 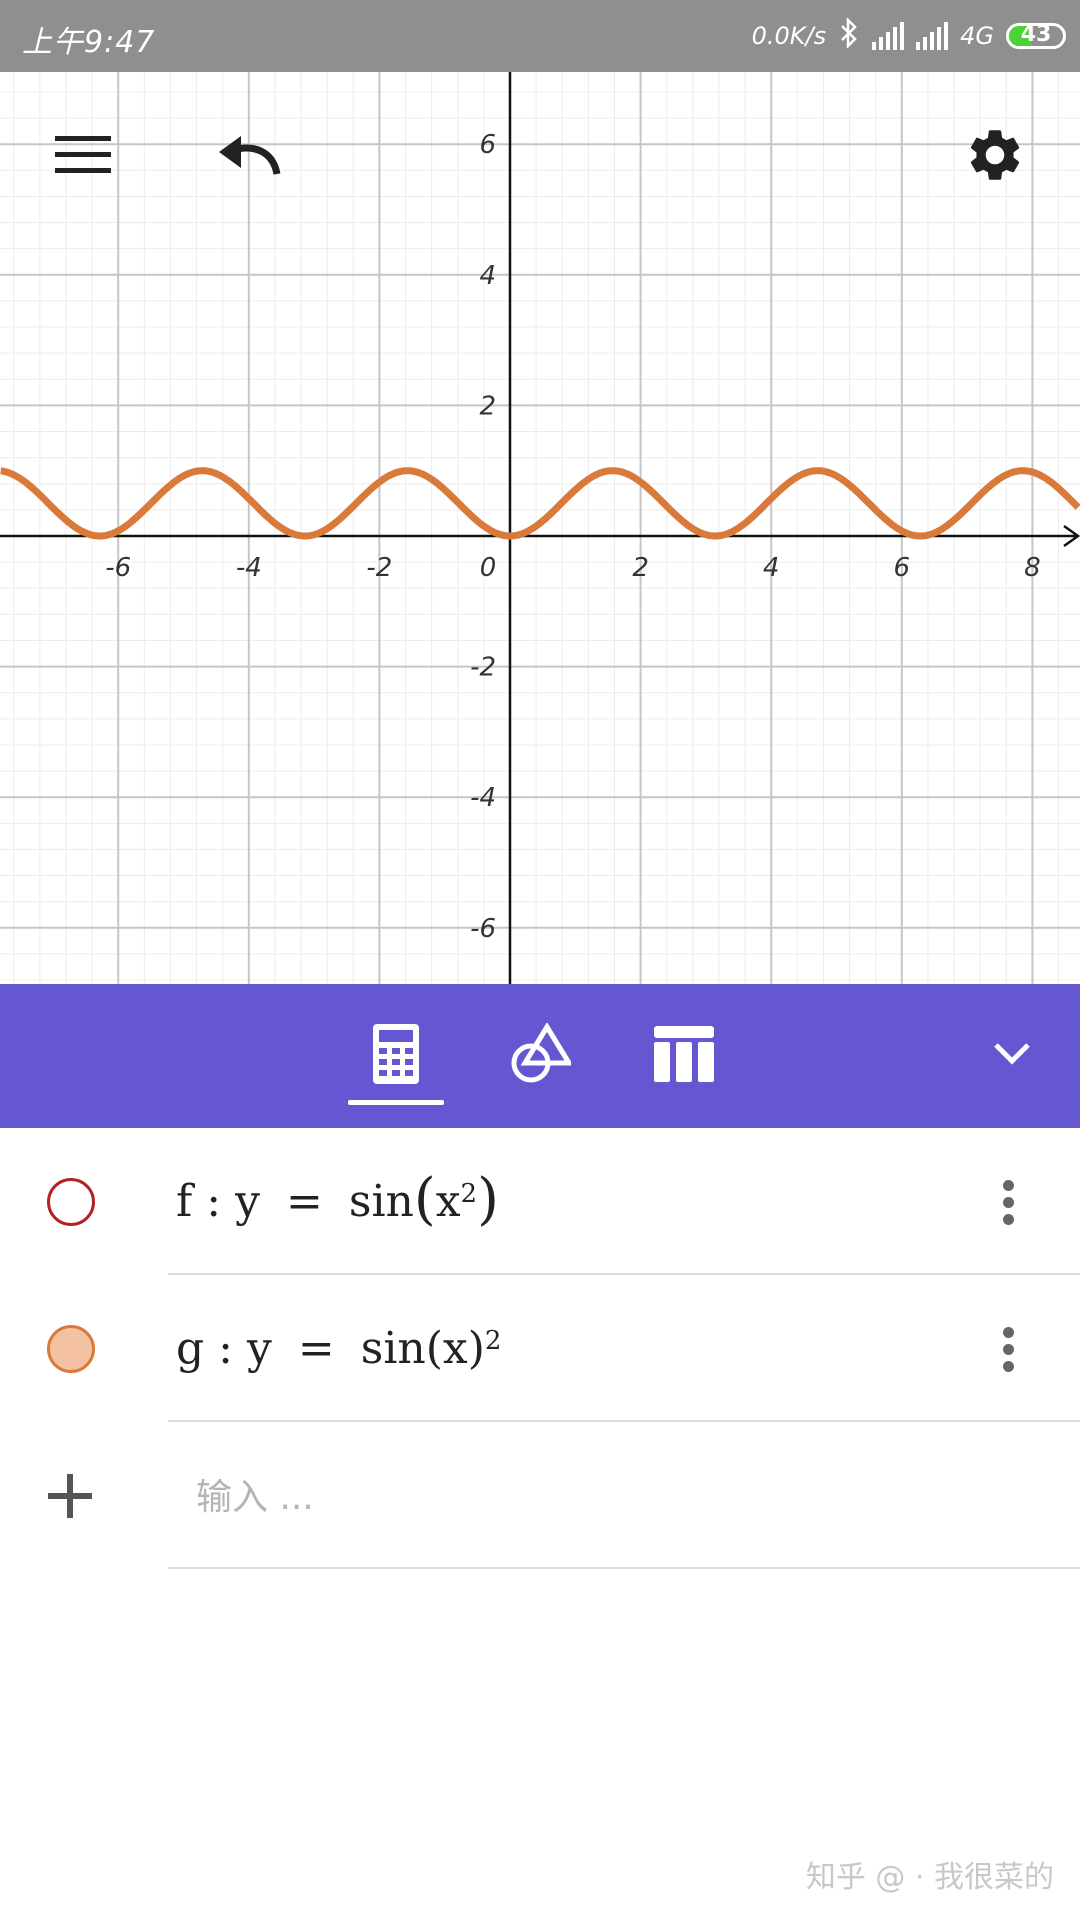 I want to click on y-tick-label: -6, so click(x=483, y=929).